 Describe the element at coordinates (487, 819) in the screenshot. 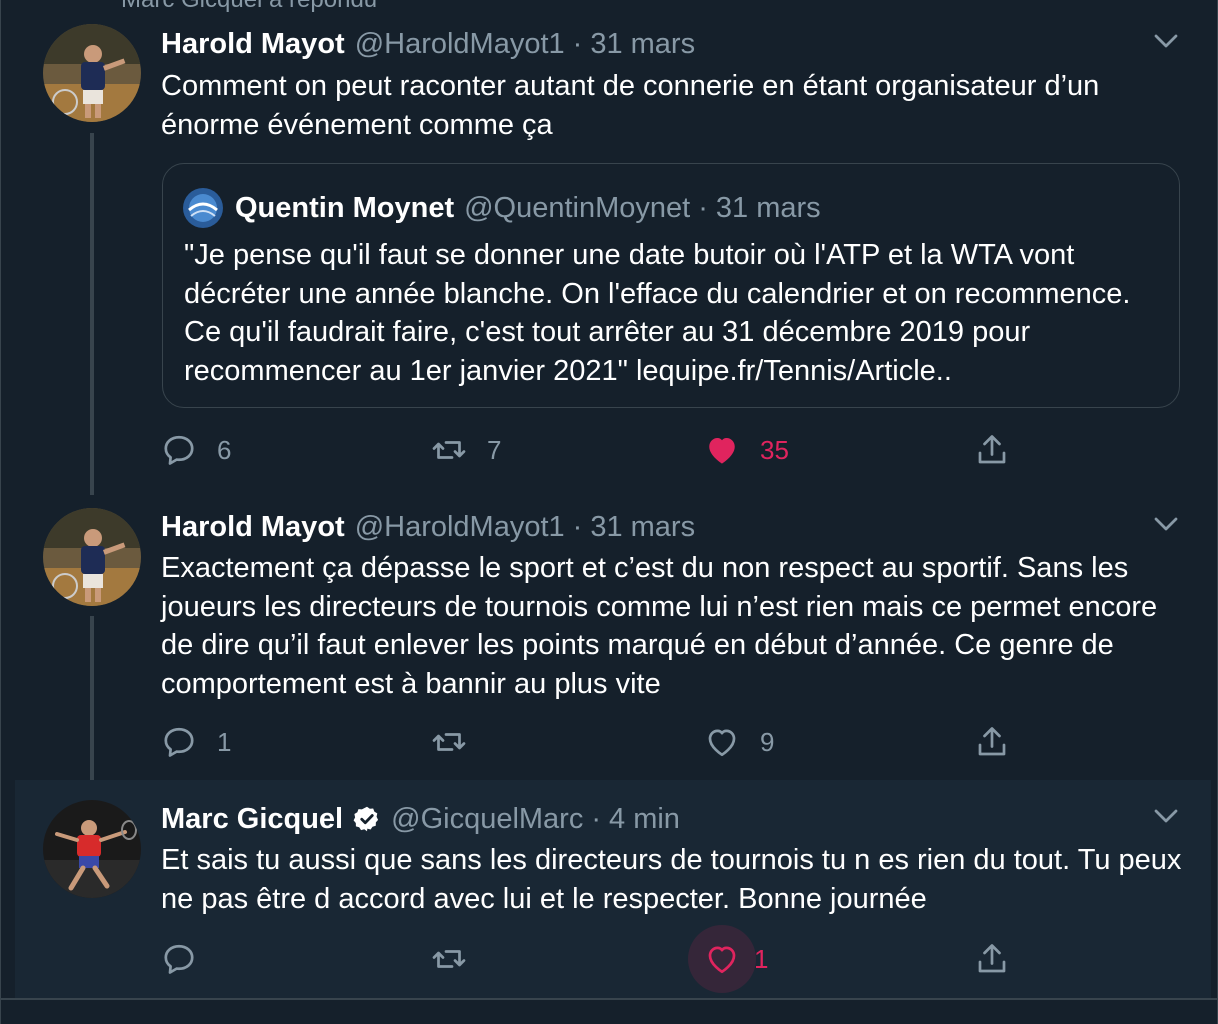

I see `author-handle: @GicquelMarc` at that location.